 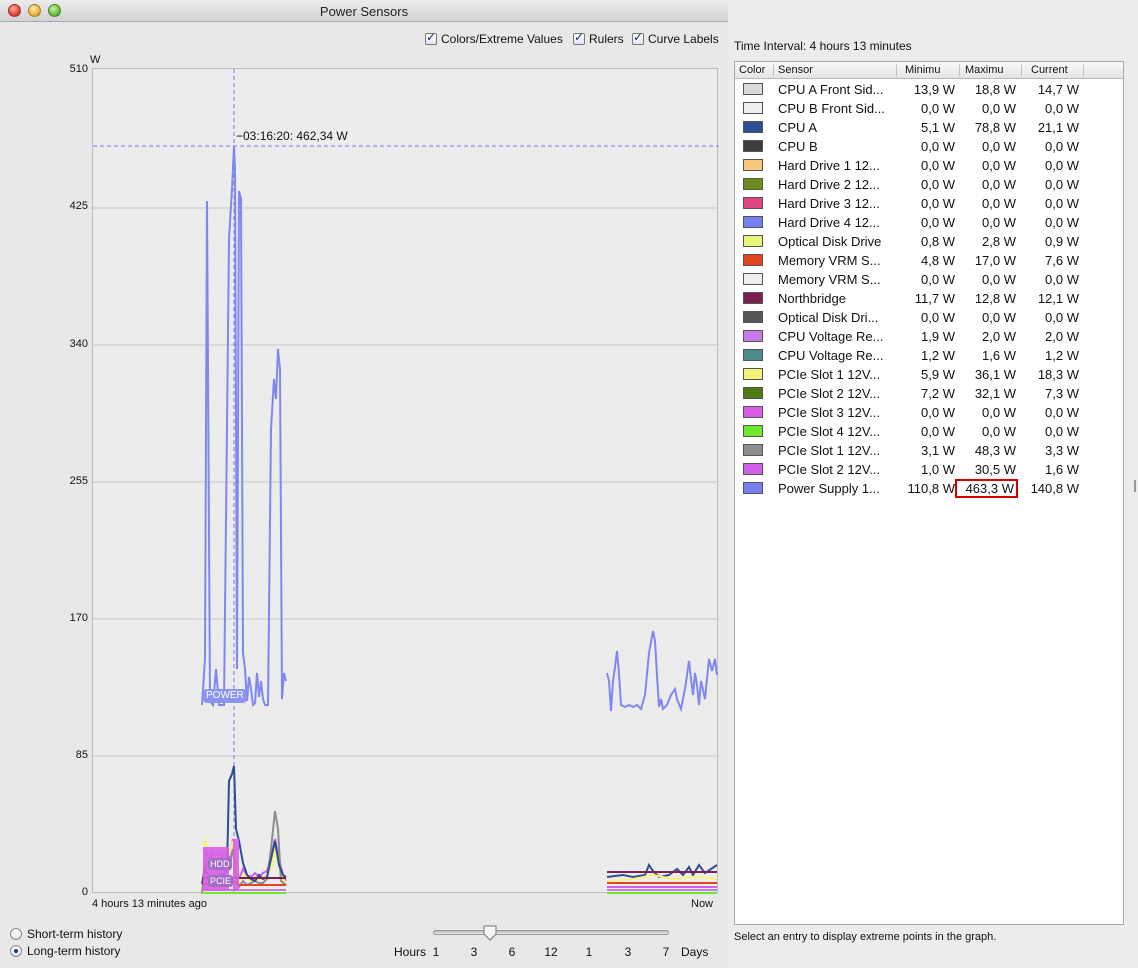 What do you see at coordinates (695, 952) in the screenshot?
I see `slider-days-label: Days` at bounding box center [695, 952].